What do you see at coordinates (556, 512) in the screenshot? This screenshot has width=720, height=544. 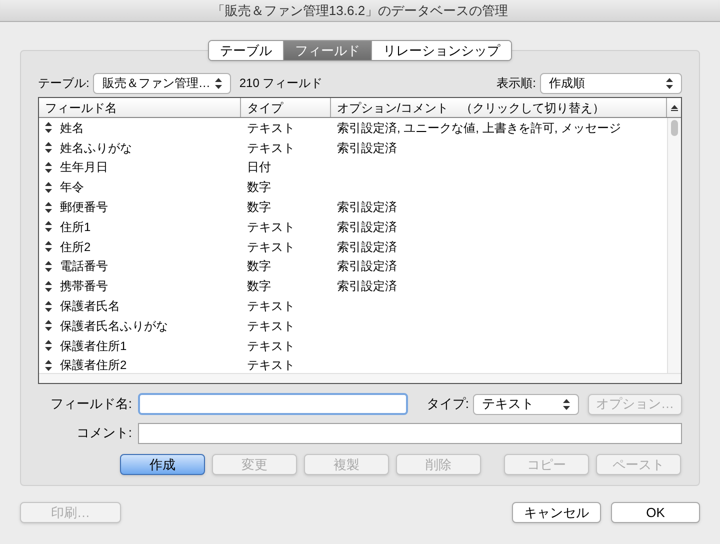 I see `dialog-button: キャンセル` at bounding box center [556, 512].